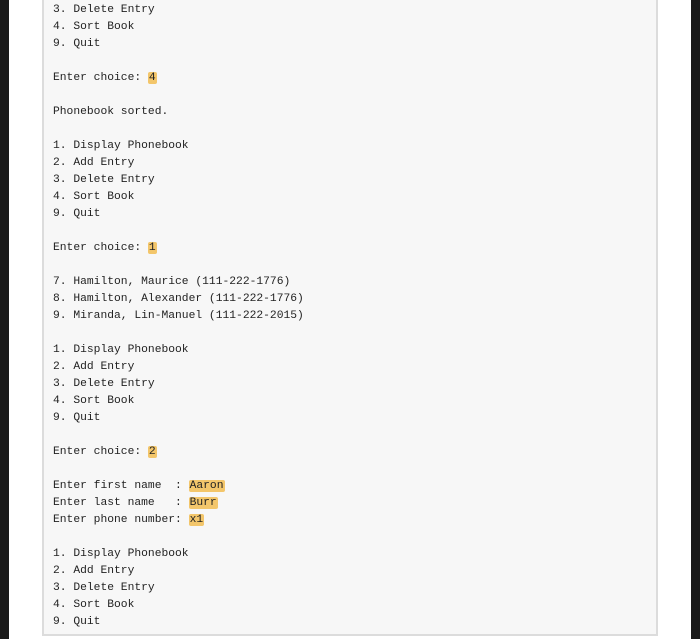  I want to click on user-input: 4, so click(152, 78).